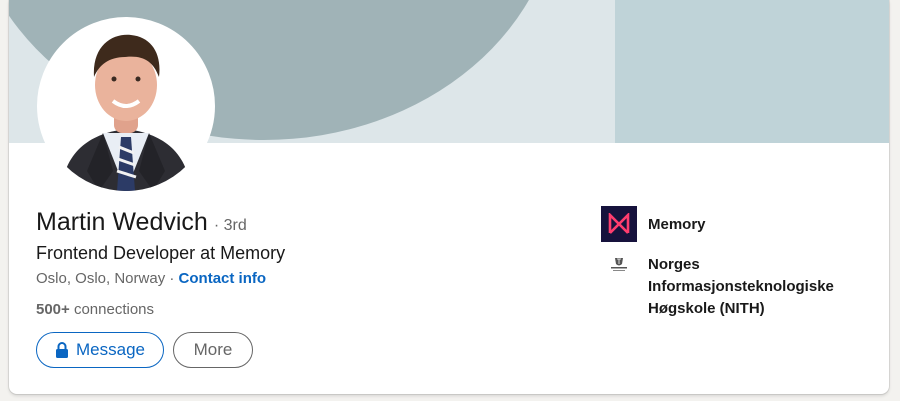  I want to click on more-button: More, so click(213, 350).